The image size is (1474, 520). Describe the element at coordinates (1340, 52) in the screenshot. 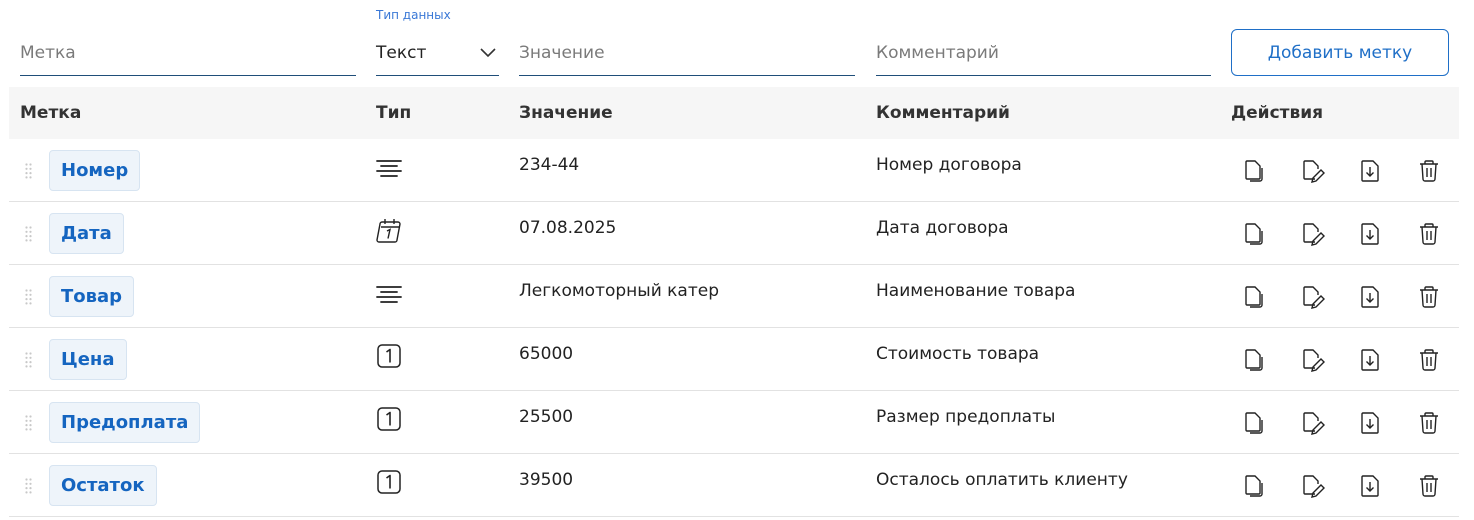

I see `add-label-button: Добавить метку` at that location.